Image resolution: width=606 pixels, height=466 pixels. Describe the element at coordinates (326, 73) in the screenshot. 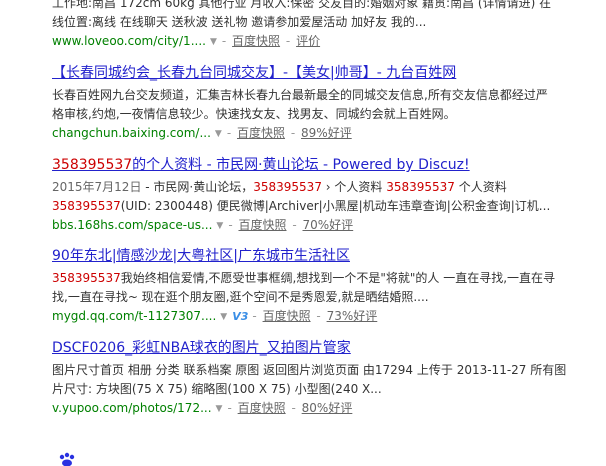

I see `result-title-link: 【长春同城约会_长春九台同城交友】-【美女|帅哥】- 九台百姓网` at that location.